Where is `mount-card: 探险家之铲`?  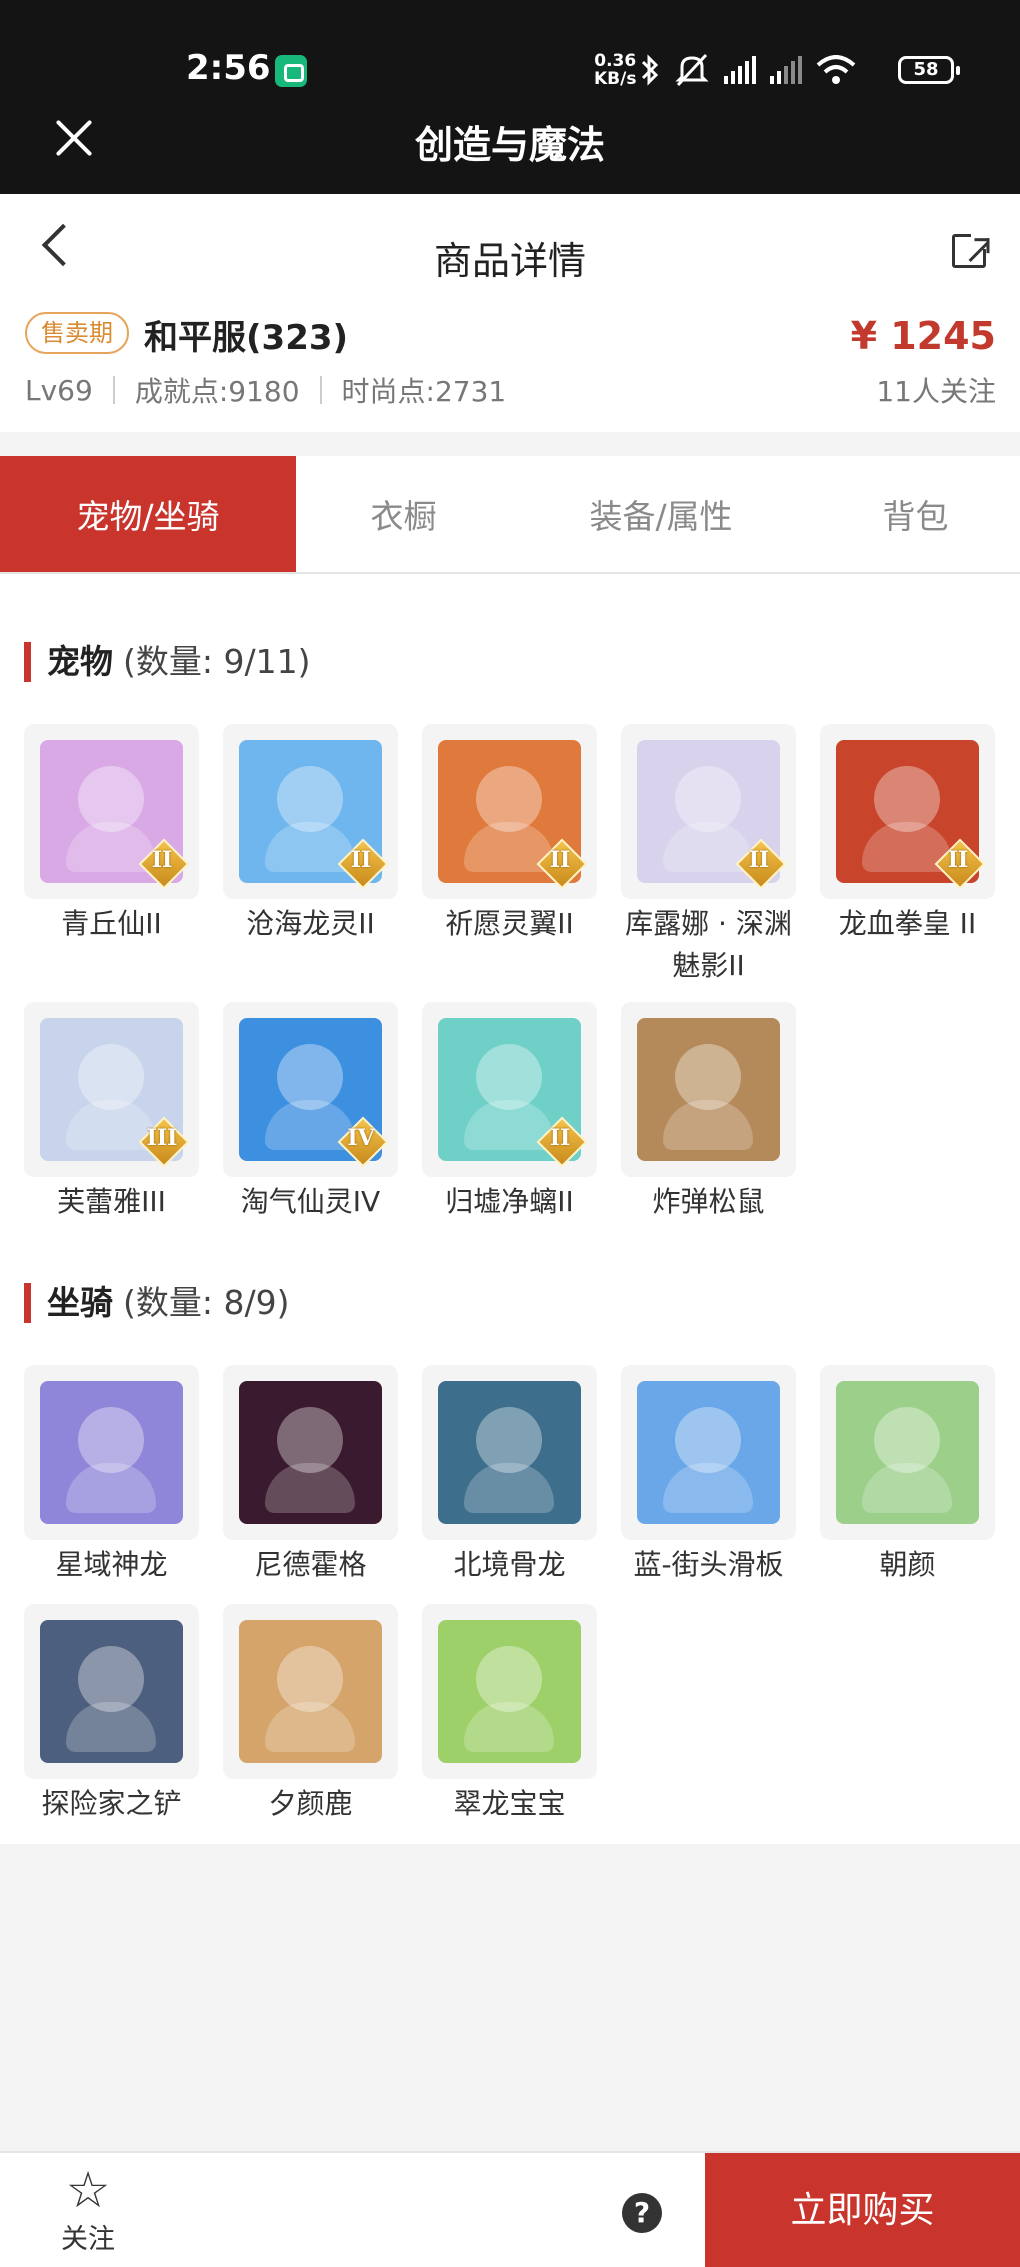 mount-card: 探险家之铲 is located at coordinates (111, 1714).